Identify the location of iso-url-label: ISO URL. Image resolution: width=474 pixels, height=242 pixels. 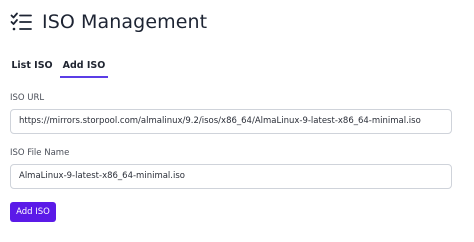
(27, 98).